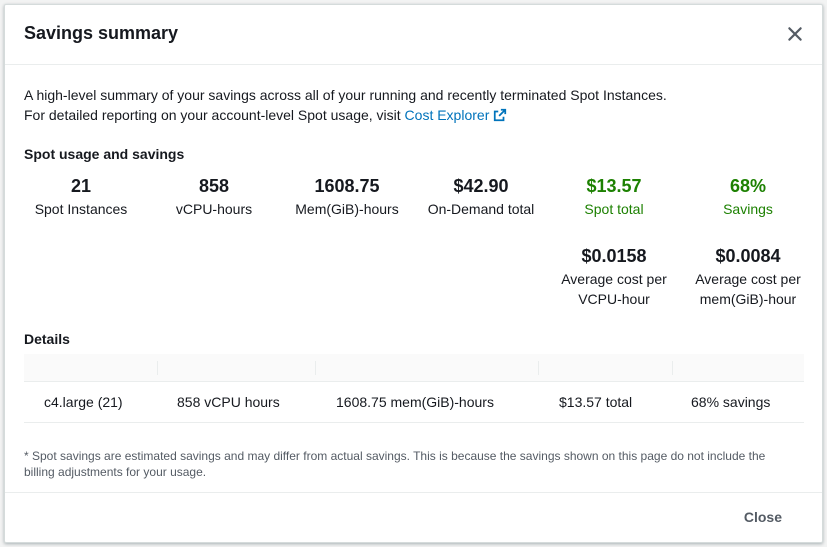 The image size is (827, 547). I want to click on stat-label: mem(GiB)-hour, so click(748, 299).